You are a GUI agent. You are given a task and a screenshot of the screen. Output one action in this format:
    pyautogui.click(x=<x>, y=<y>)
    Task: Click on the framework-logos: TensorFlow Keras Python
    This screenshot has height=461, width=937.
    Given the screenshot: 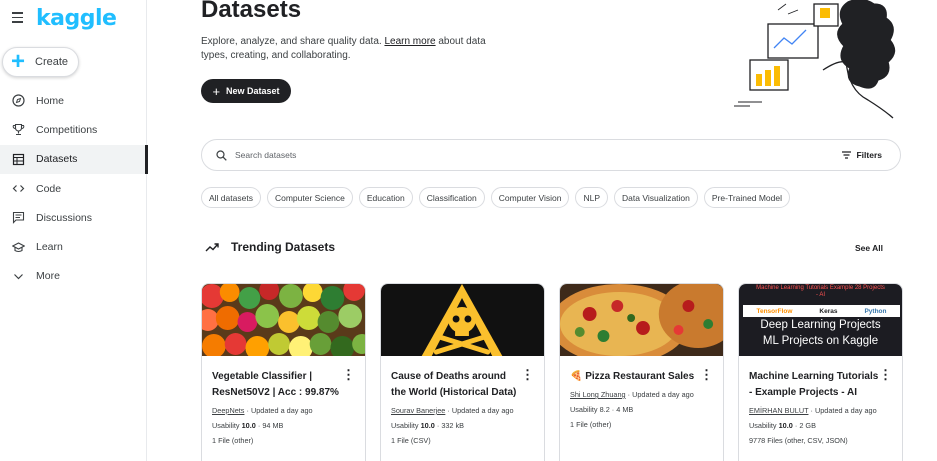 What is the action you would take?
    pyautogui.click(x=821, y=311)
    